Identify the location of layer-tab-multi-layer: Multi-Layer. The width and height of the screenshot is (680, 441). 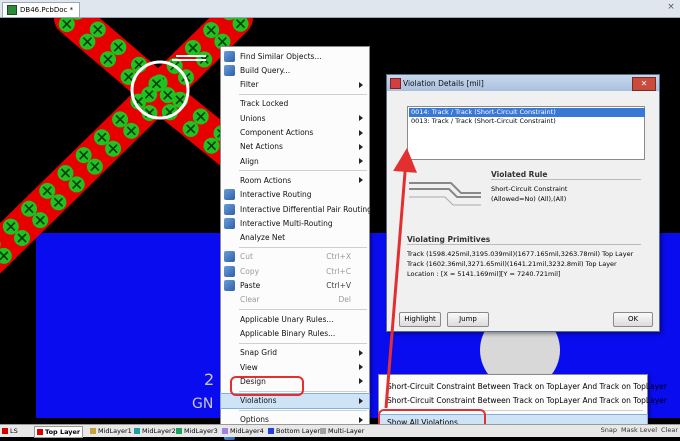
(342, 431).